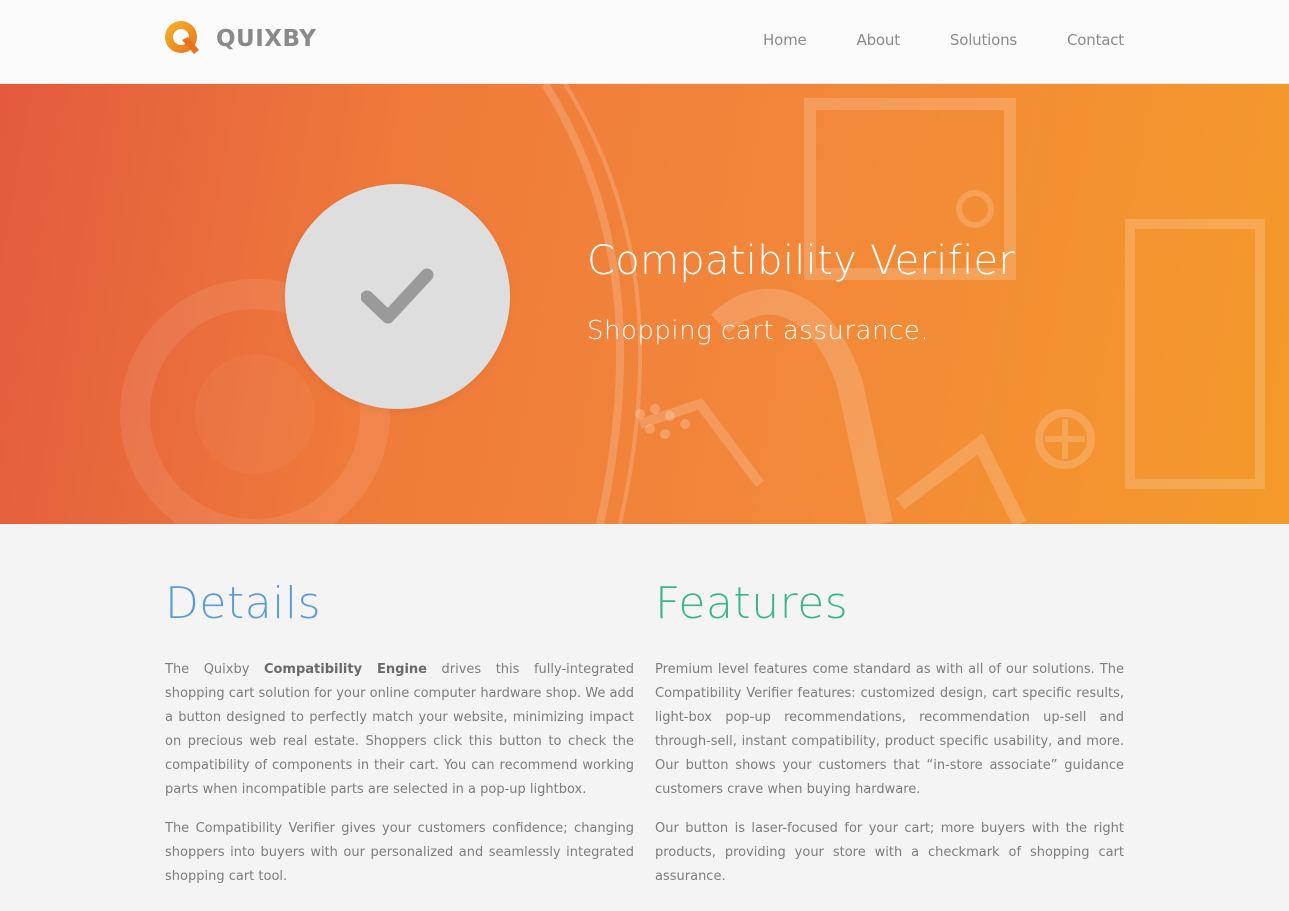 This screenshot has width=1289, height=911. Describe the element at coordinates (983, 40) in the screenshot. I see `nav-solutions: Solutions` at that location.